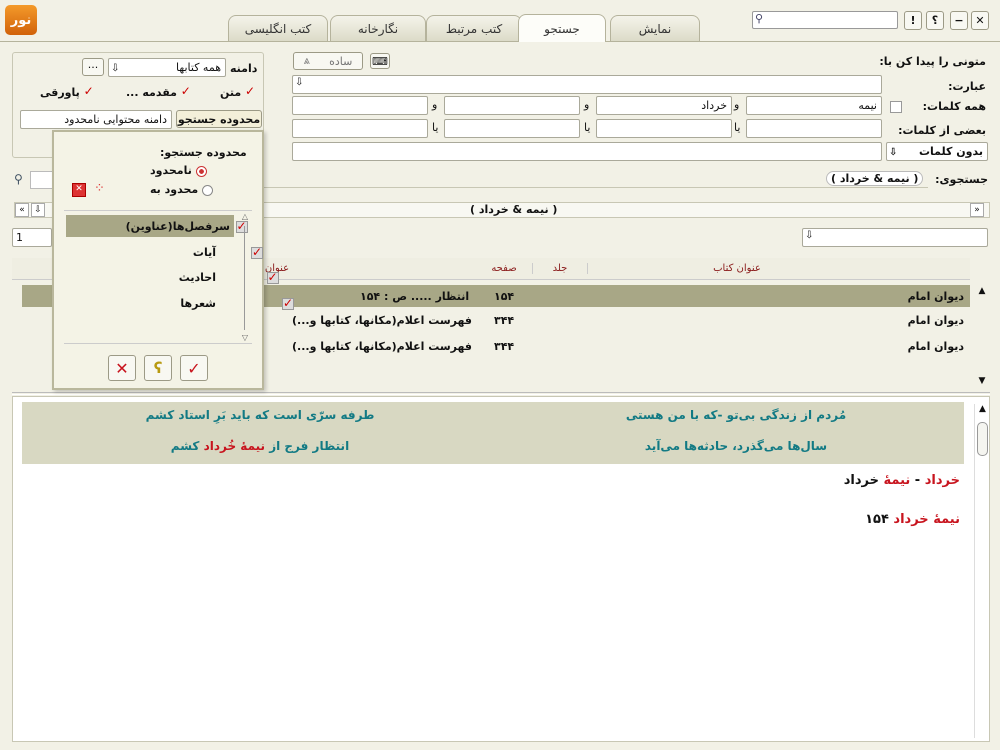 This screenshot has height=750, width=1000. What do you see at coordinates (198, 303) in the screenshot?
I see `tree-item-poems-label: شعرها` at bounding box center [198, 303].